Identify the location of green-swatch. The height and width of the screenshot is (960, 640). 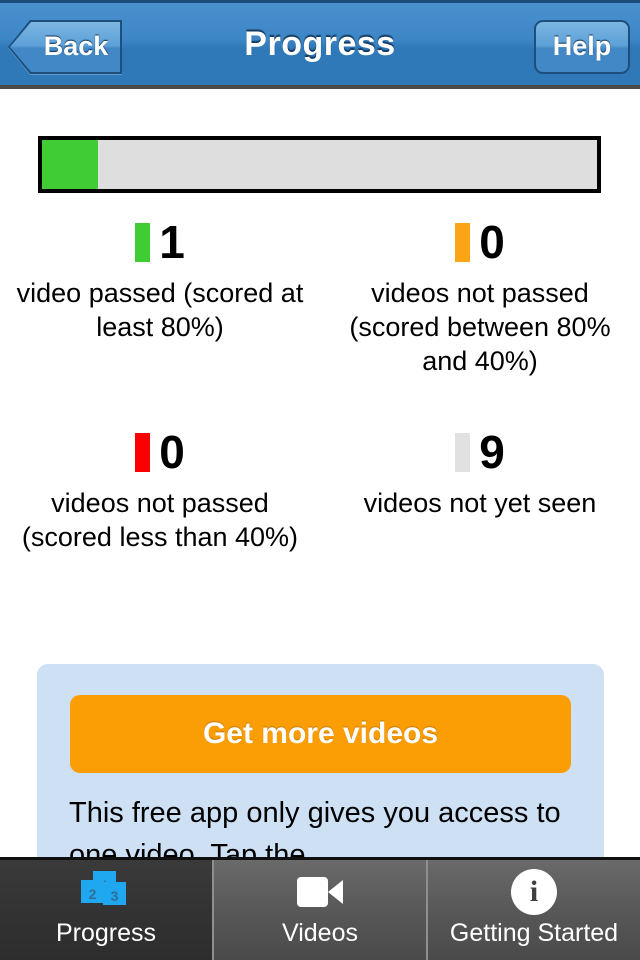
(143, 242).